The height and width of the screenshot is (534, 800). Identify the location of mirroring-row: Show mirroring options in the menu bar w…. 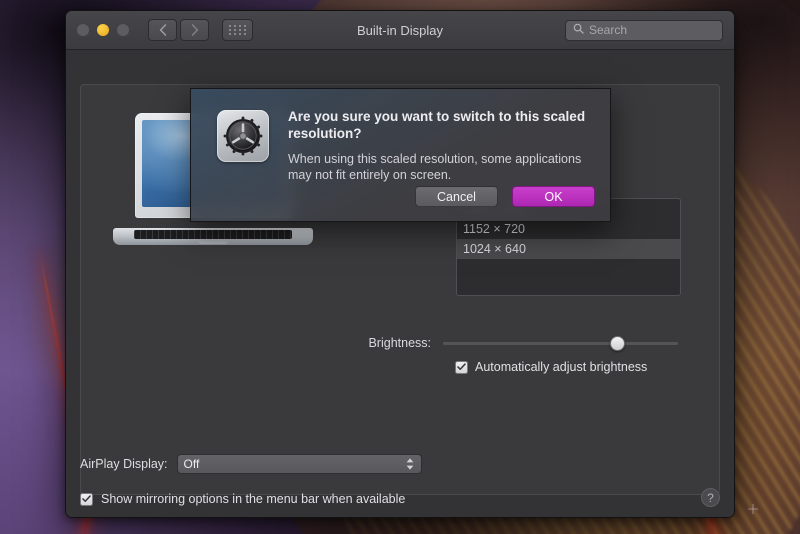
(242, 499).